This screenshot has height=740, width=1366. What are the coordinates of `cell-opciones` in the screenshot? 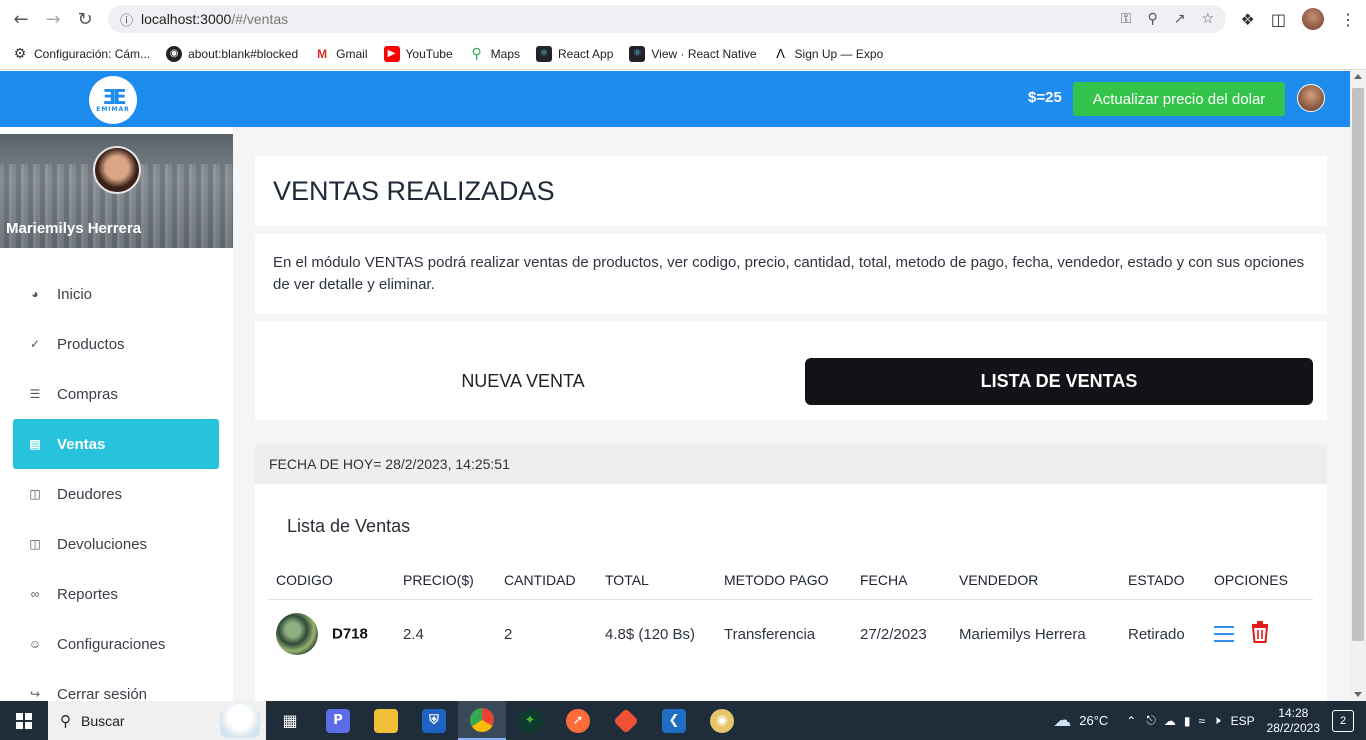 It's located at (1260, 634).